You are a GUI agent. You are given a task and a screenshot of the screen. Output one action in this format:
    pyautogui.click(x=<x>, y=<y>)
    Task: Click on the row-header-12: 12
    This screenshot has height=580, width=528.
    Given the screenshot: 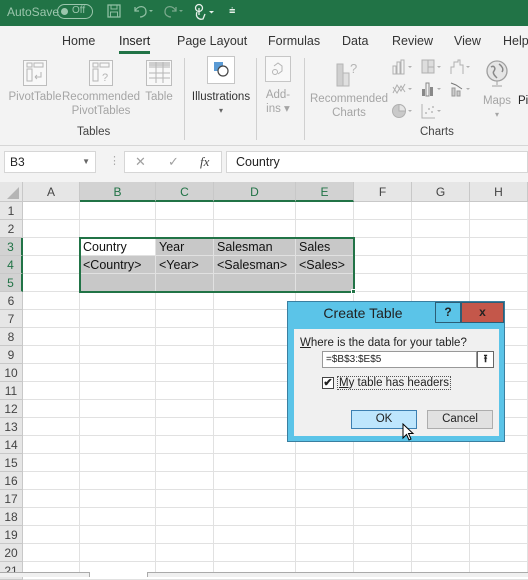 What is the action you would take?
    pyautogui.click(x=11, y=409)
    